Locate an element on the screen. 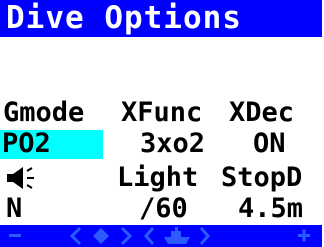  xdec-label: XDec is located at coordinates (262, 112).